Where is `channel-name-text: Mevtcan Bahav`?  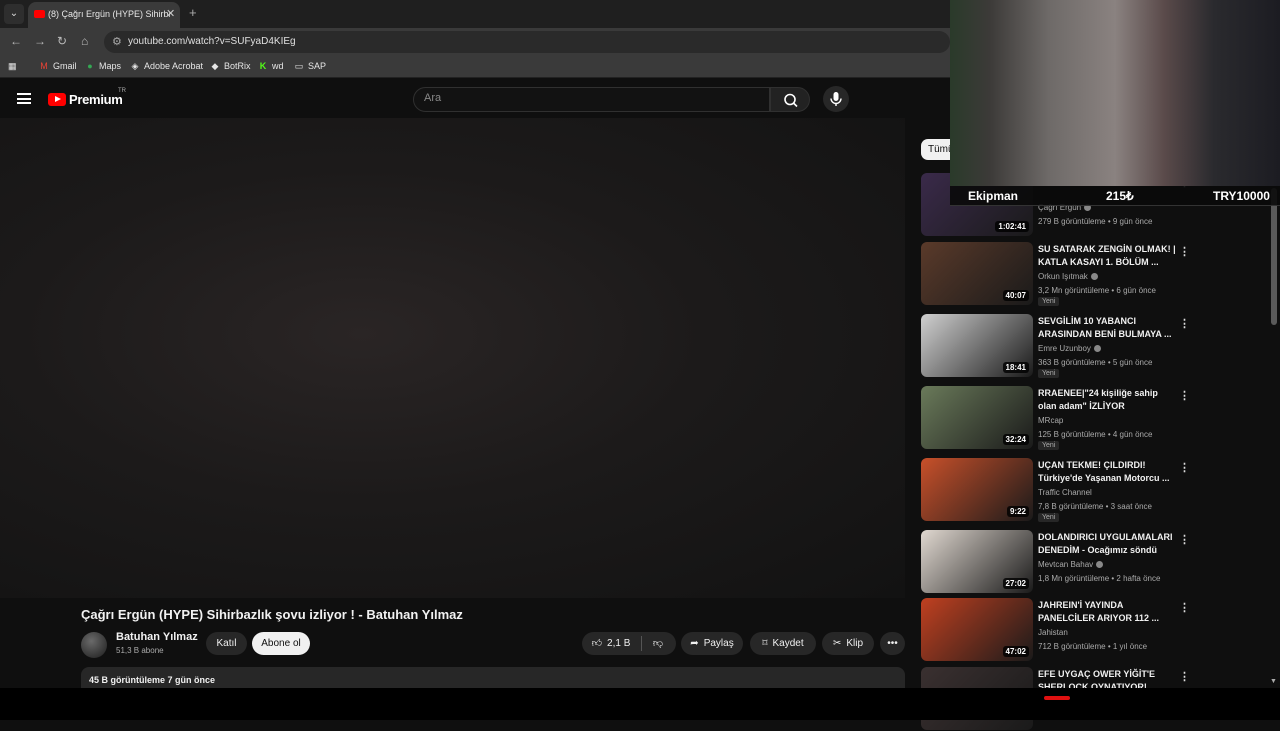 channel-name-text: Mevtcan Bahav is located at coordinates (1066, 564).